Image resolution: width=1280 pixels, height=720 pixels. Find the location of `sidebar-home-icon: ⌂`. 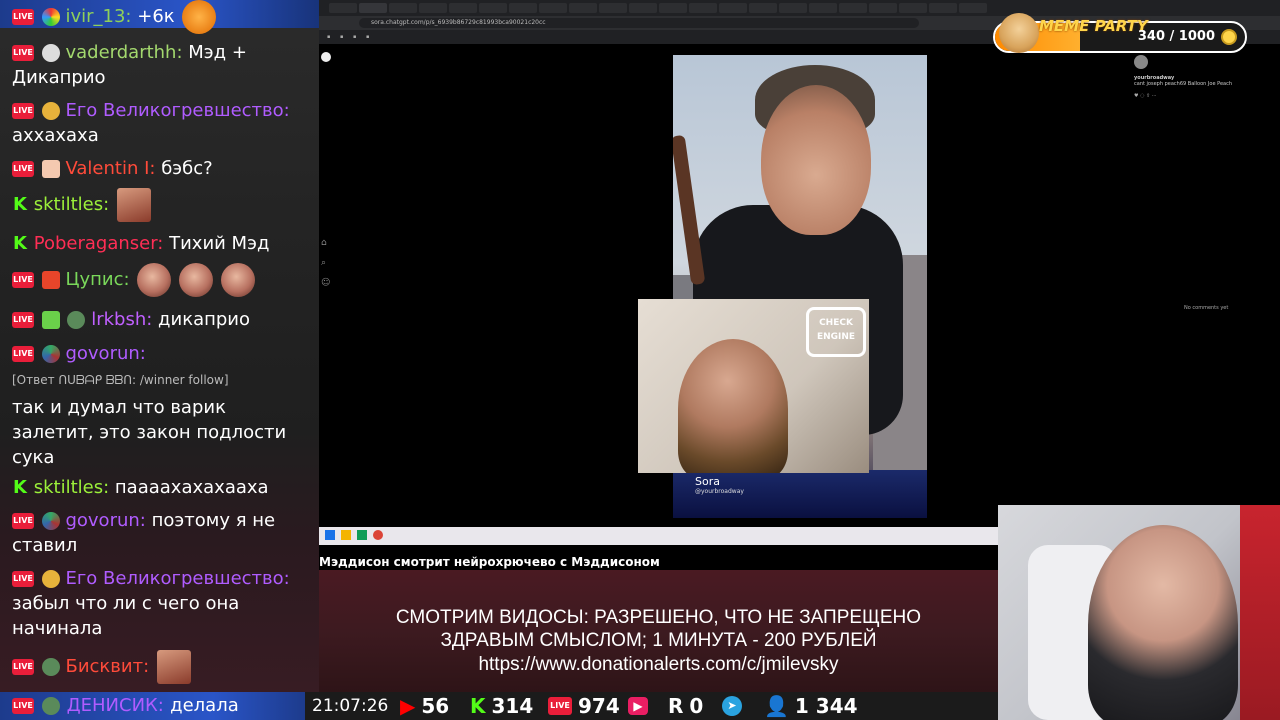

sidebar-home-icon: ⌂ is located at coordinates (324, 243).